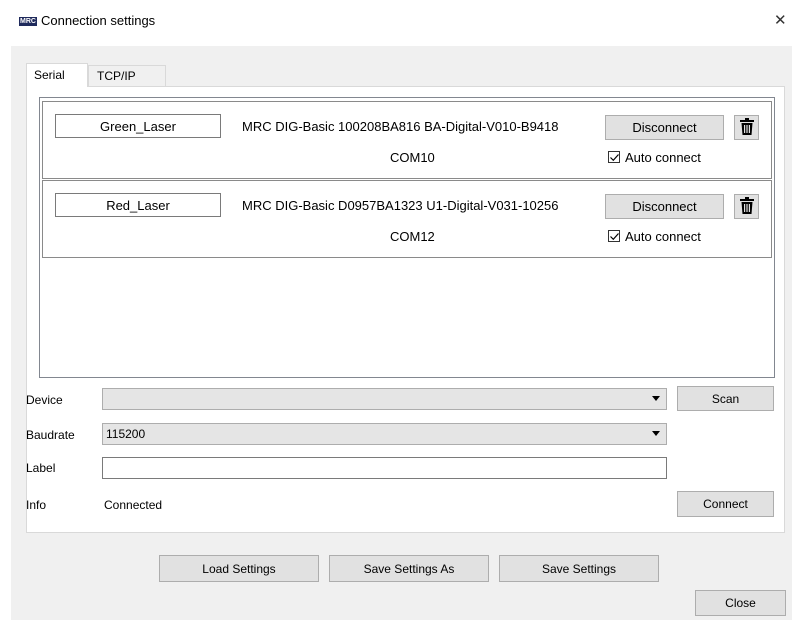 The height and width of the screenshot is (620, 792). What do you see at coordinates (384, 468) in the screenshot?
I see `label-input` at bounding box center [384, 468].